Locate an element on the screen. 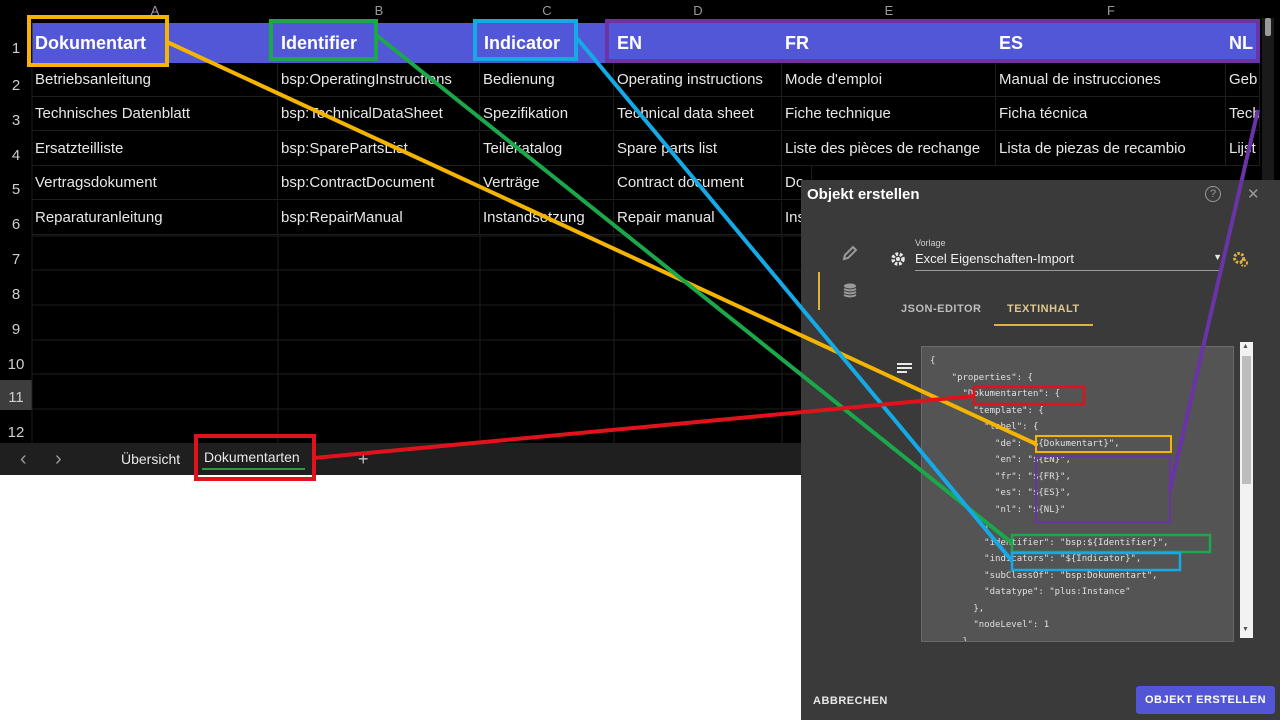  pencil-icon is located at coordinates (850, 253).